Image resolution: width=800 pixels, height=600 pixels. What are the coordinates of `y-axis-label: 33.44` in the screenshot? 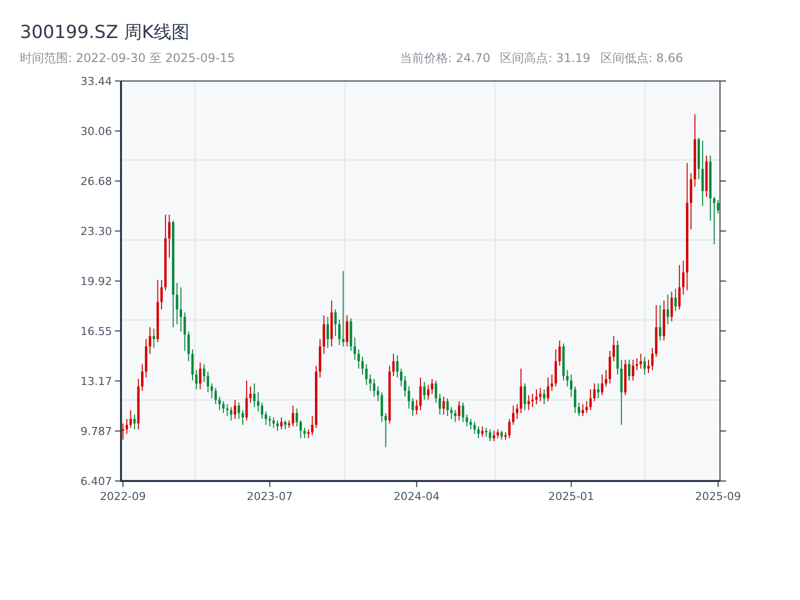 It's located at (96, 81).